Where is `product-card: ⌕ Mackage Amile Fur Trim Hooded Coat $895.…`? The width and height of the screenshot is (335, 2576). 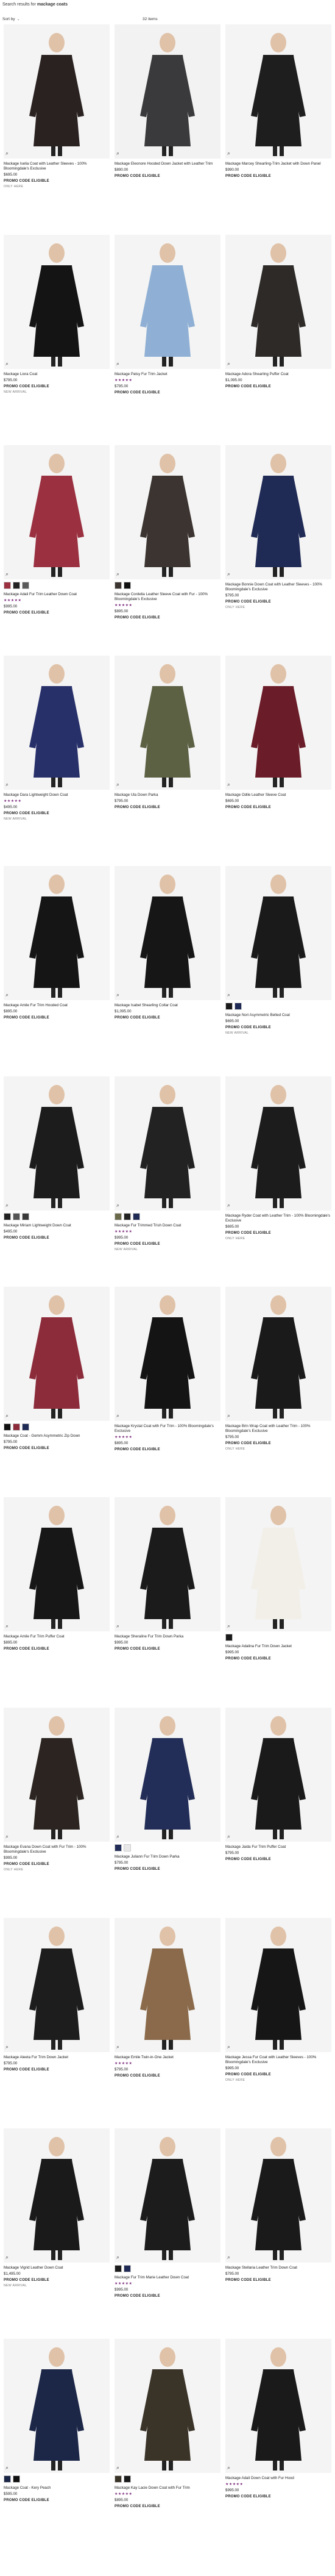
product-card: ⌕ Mackage Amile Fur Trim Hooded Coat $895.… is located at coordinates (57, 971).